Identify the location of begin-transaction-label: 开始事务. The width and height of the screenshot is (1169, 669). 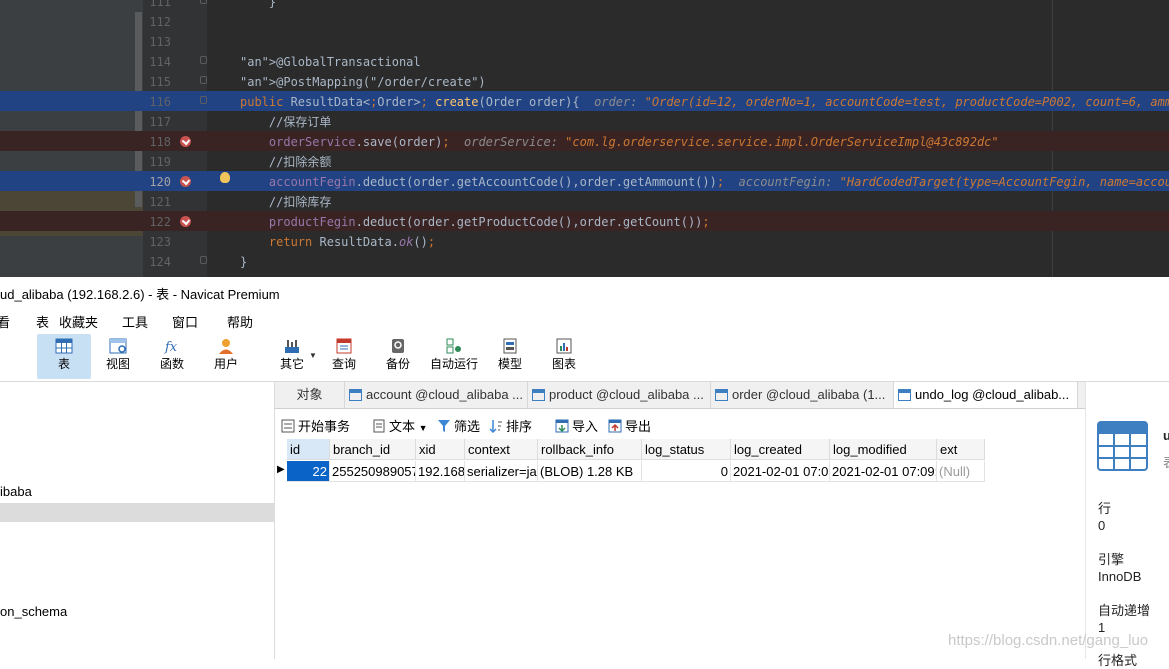
(324, 426).